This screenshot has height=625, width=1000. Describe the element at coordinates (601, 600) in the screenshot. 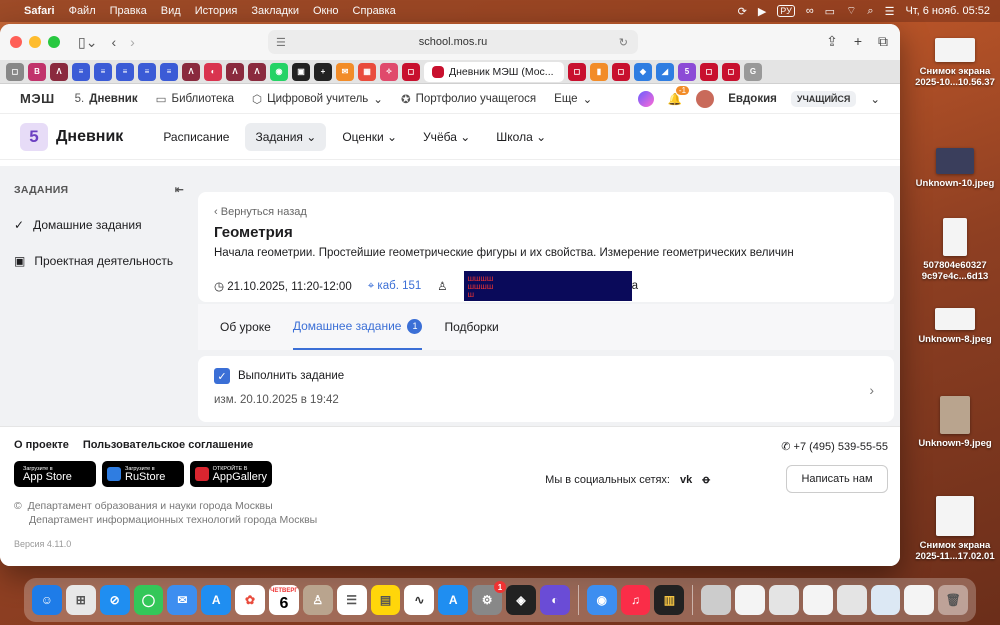

I see `screenshot-app-icon: ◉` at that location.